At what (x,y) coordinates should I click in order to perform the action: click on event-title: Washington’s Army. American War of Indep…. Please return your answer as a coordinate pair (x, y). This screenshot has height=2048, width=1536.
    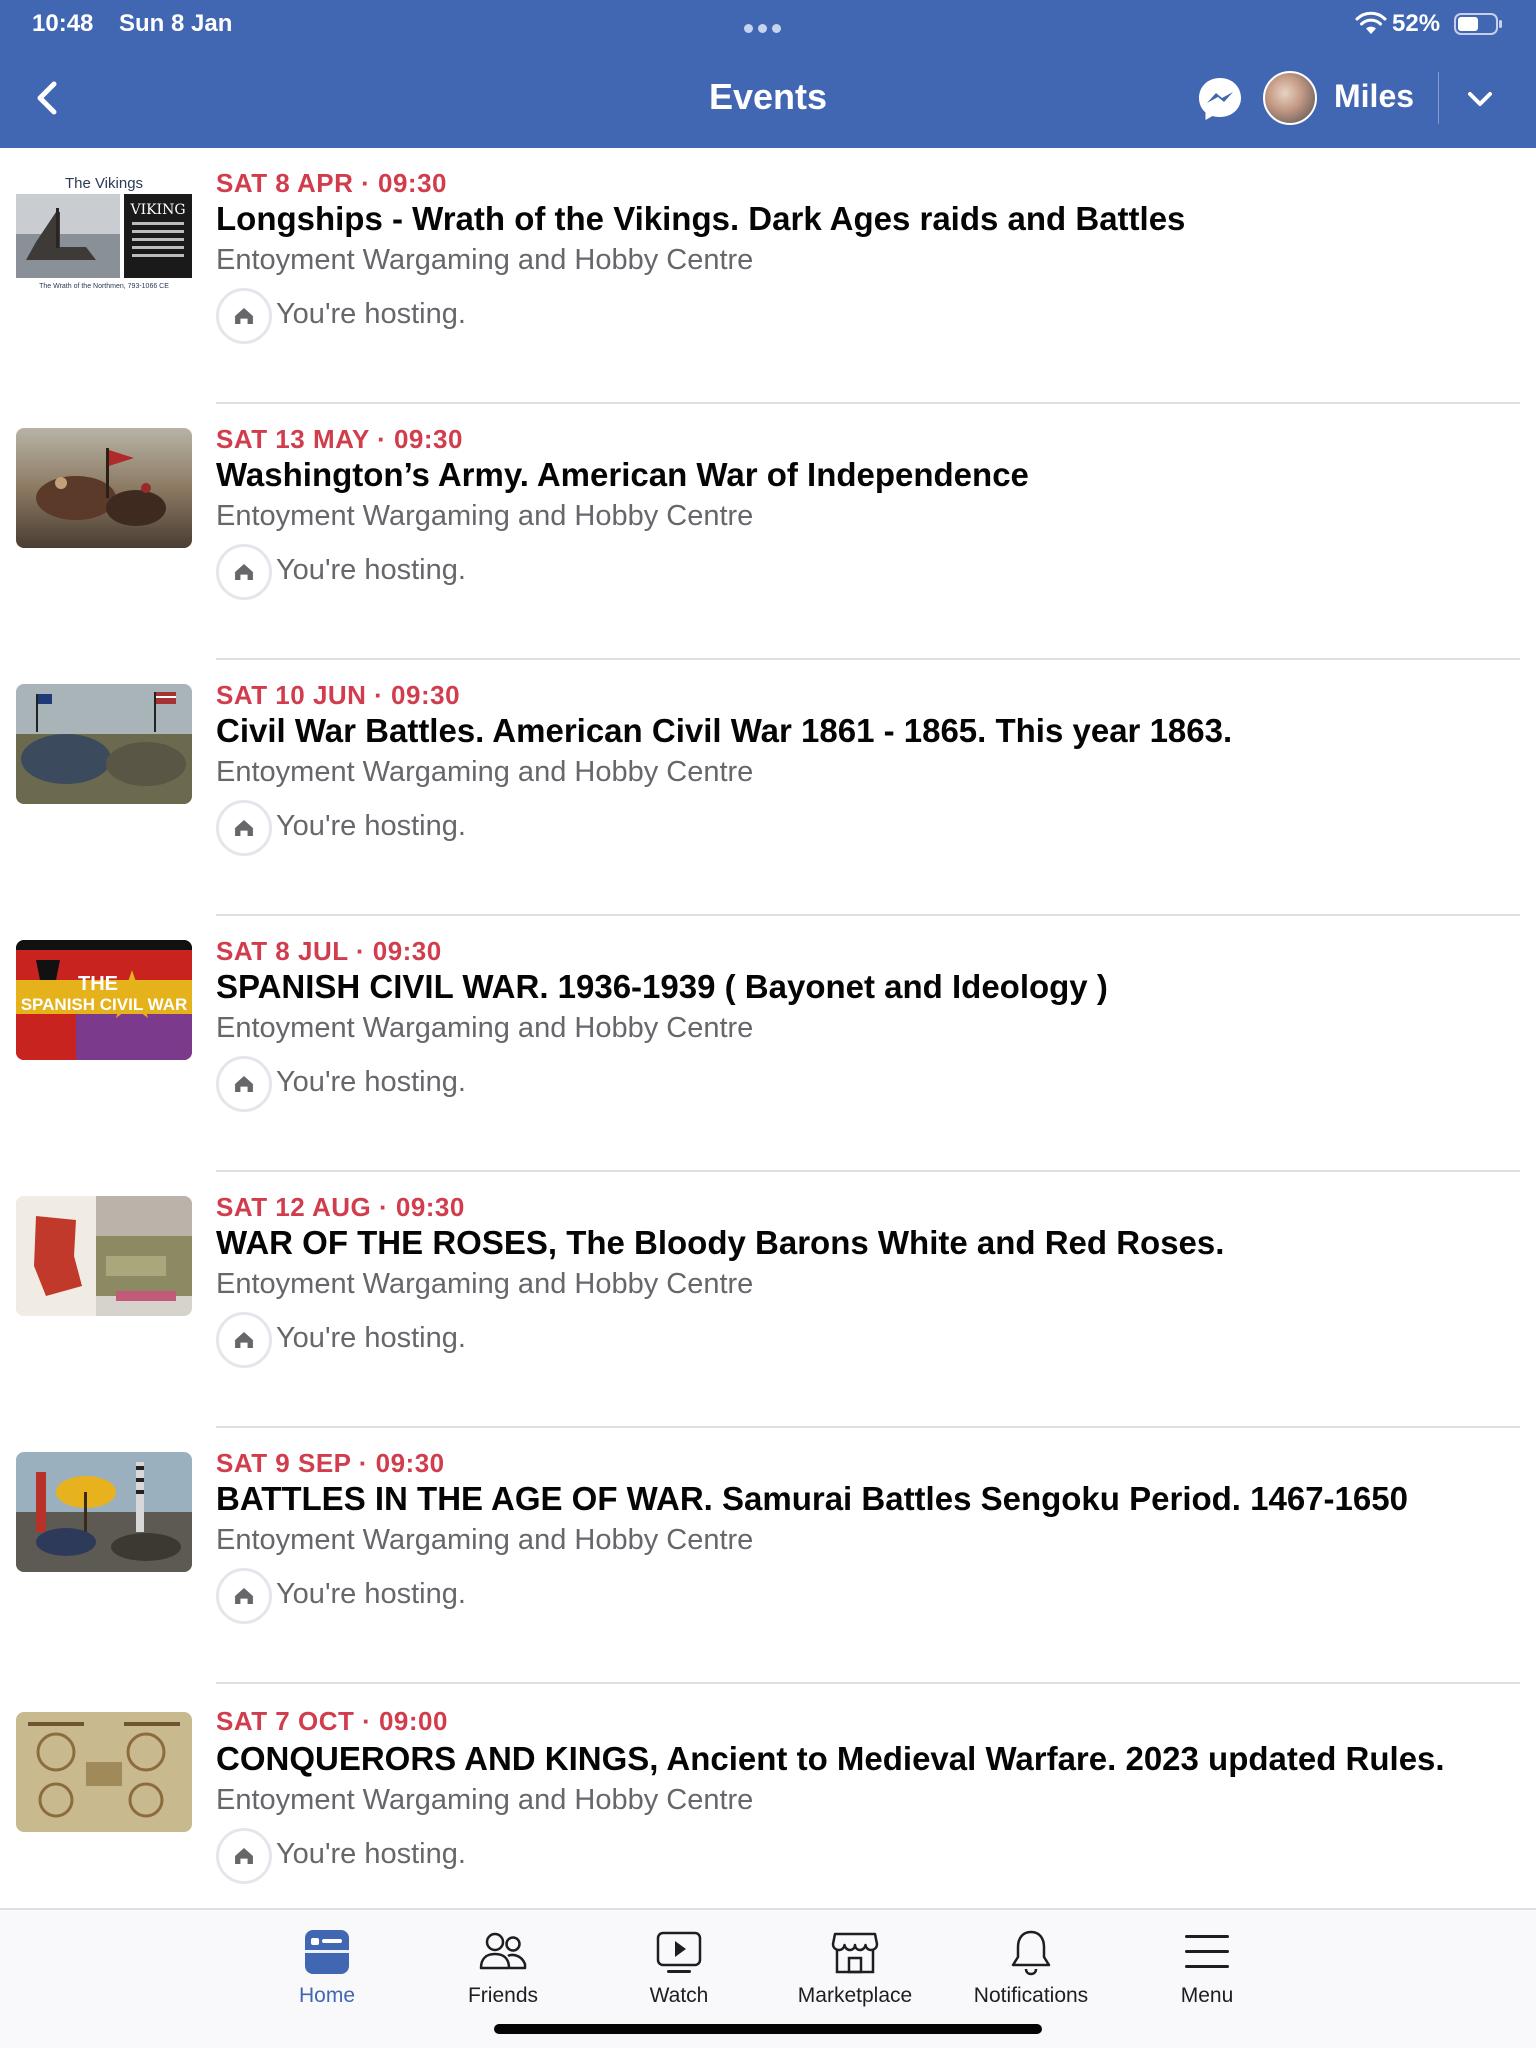
    Looking at the image, I should click on (622, 475).